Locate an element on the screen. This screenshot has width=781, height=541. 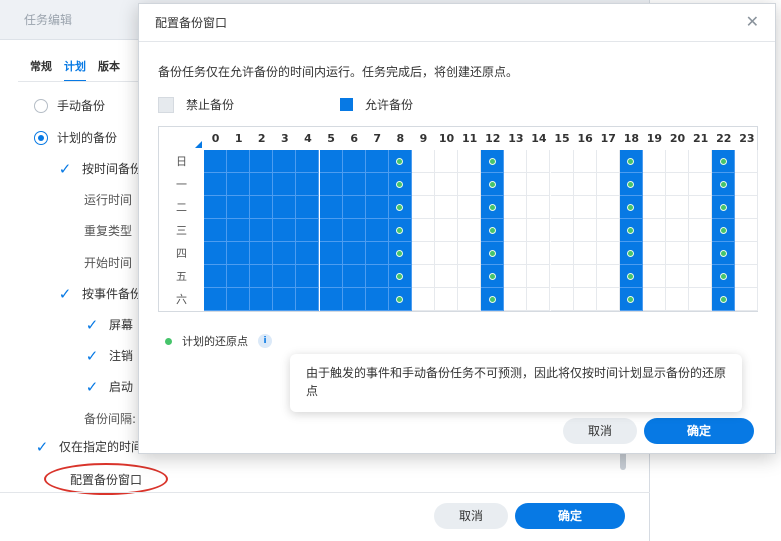
only-in-window-option: ✓ 仅在指定的时间 is located at coordinates (88, 446).